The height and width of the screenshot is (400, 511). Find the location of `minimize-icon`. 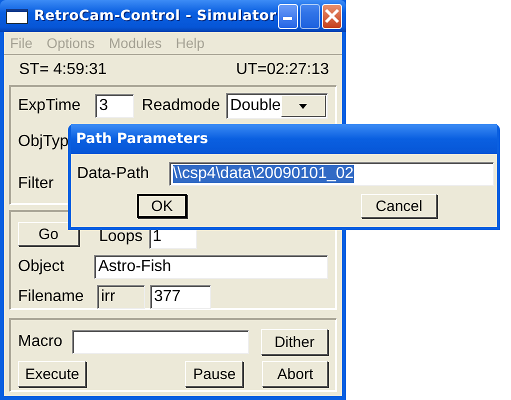

minimize-icon is located at coordinates (288, 19).